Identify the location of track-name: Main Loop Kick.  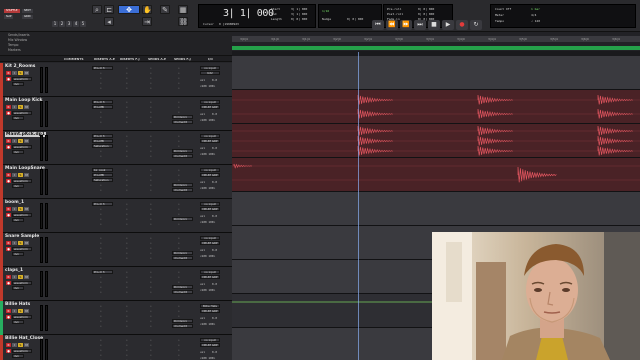
(23, 100).